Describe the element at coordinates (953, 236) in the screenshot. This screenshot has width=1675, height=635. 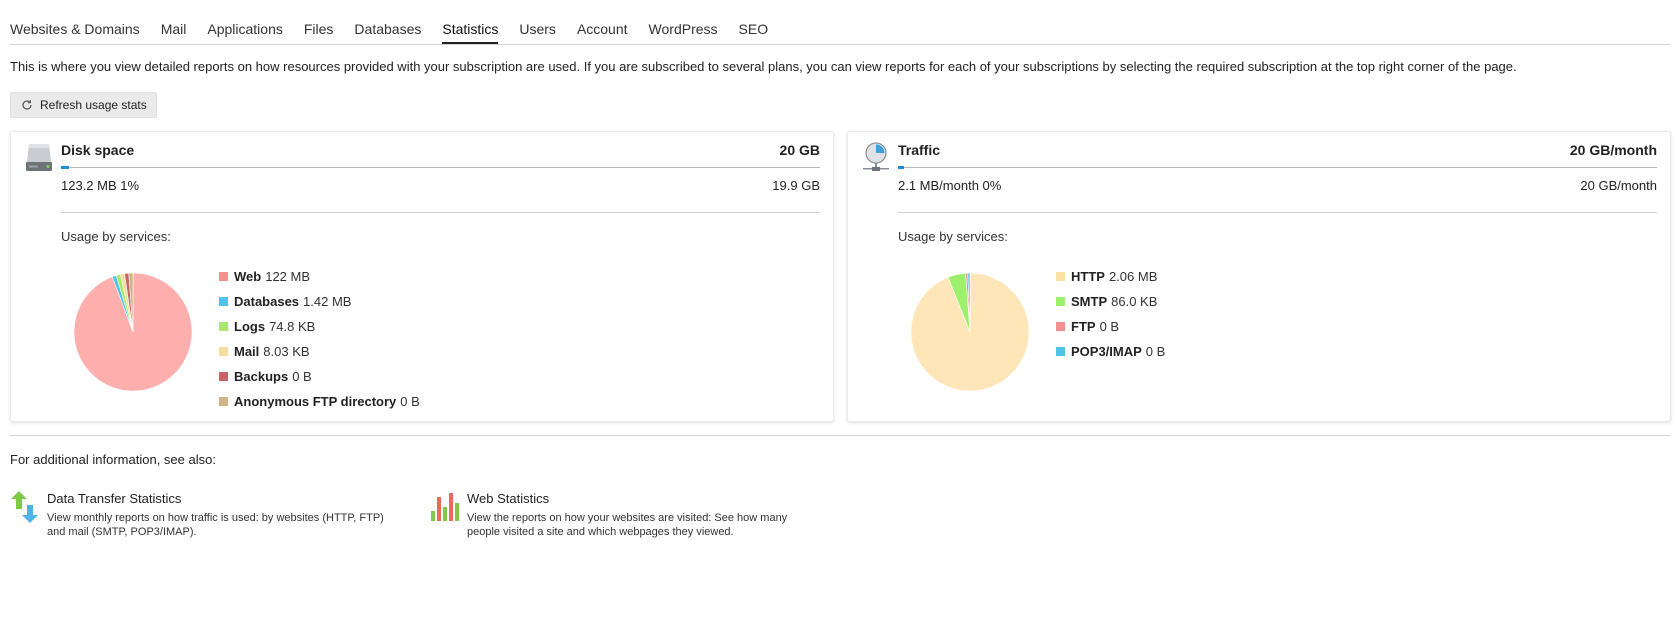
I see `traffic-usage-by-services-label: Usage by services:` at that location.